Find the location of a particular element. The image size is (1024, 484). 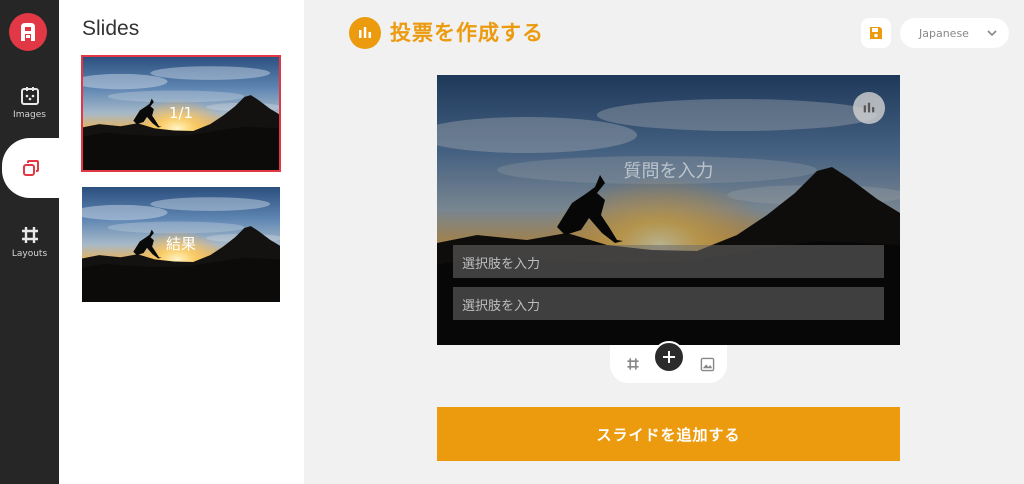

rail-item-label: Layouts is located at coordinates (29, 254).